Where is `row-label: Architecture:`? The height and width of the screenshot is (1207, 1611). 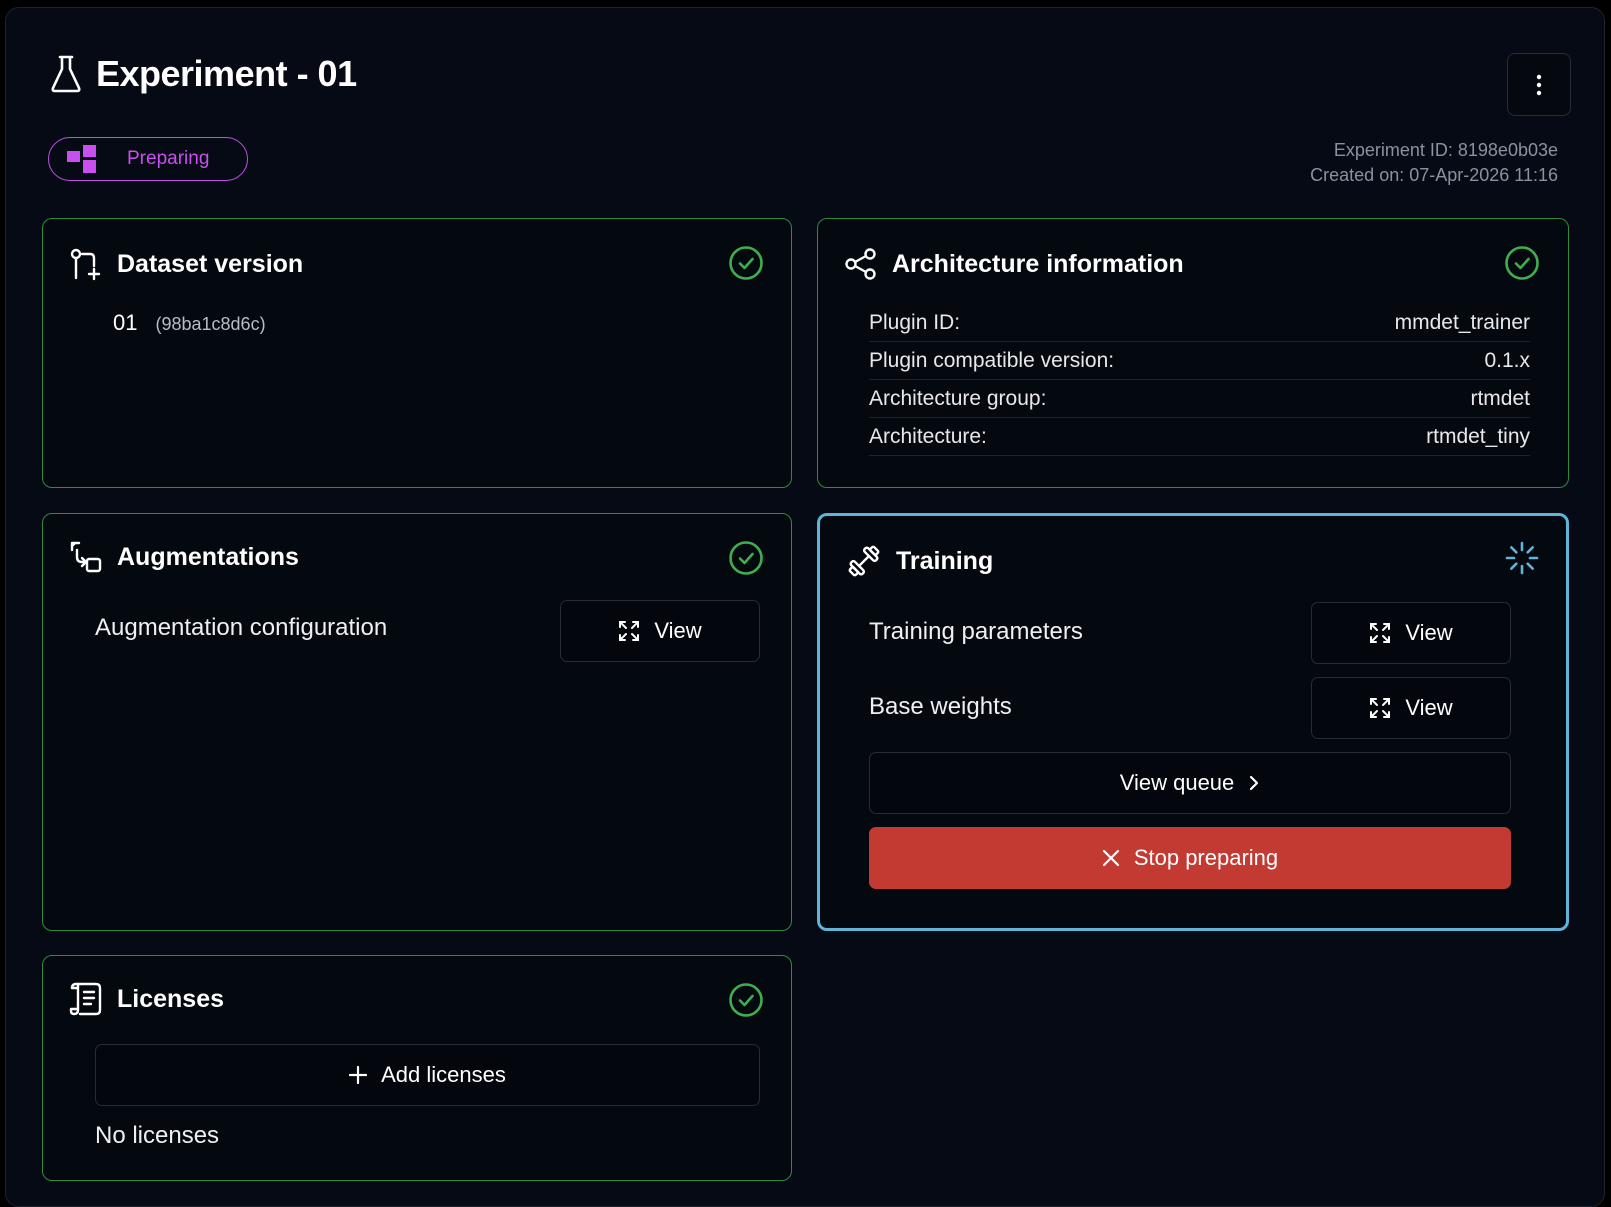 row-label: Architecture: is located at coordinates (928, 436).